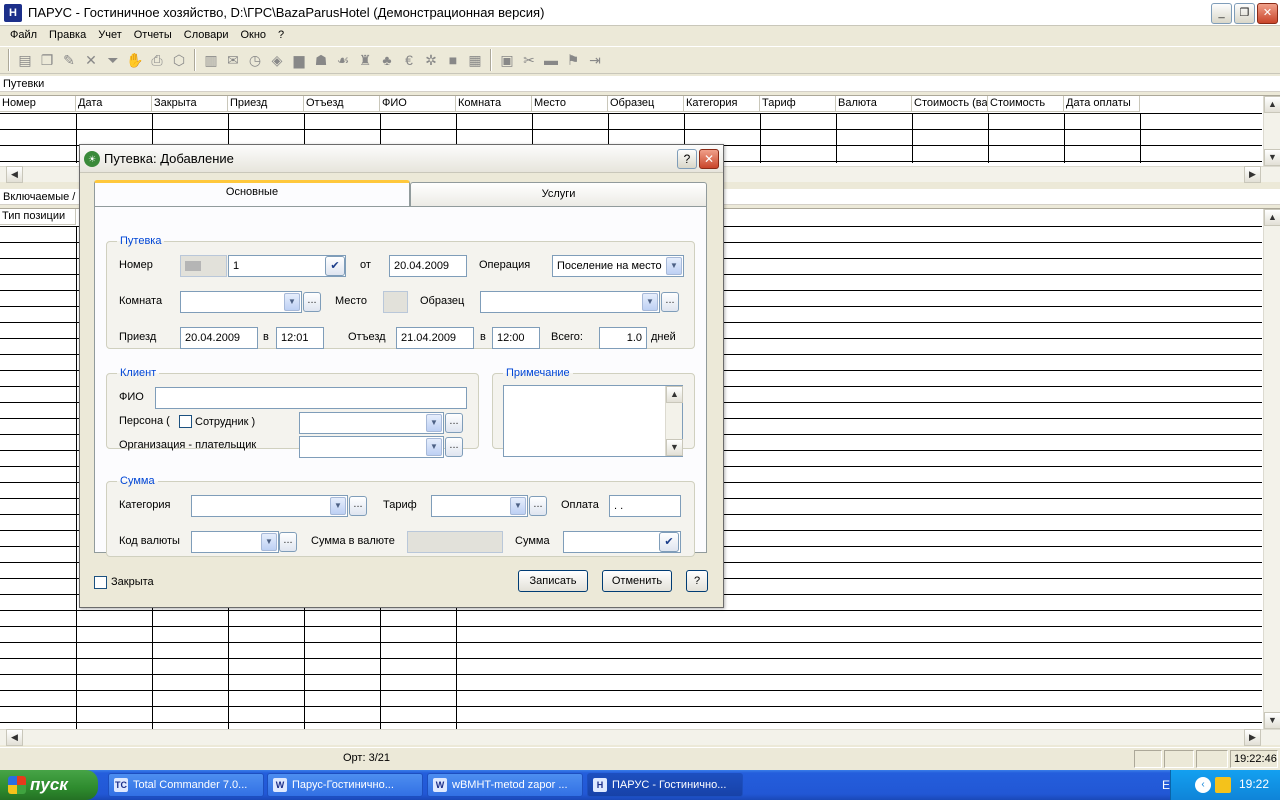 Image resolution: width=1280 pixels, height=800 pixels. Describe the element at coordinates (69, 60) in the screenshot. I see `edit-record-icon: ✎` at that location.